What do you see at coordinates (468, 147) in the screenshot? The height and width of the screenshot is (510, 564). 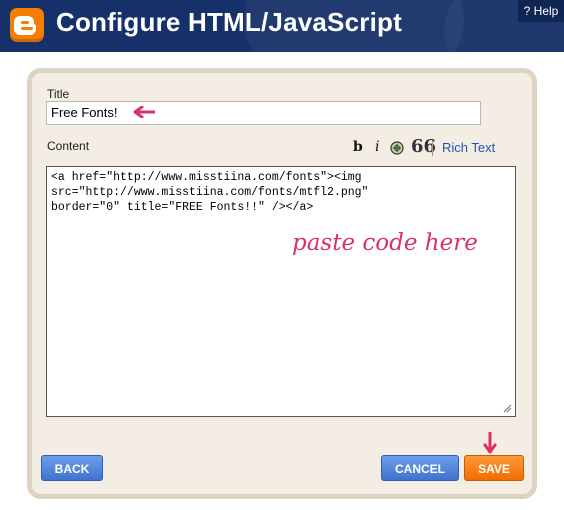 I see `rich-text-link: Rich Text` at bounding box center [468, 147].